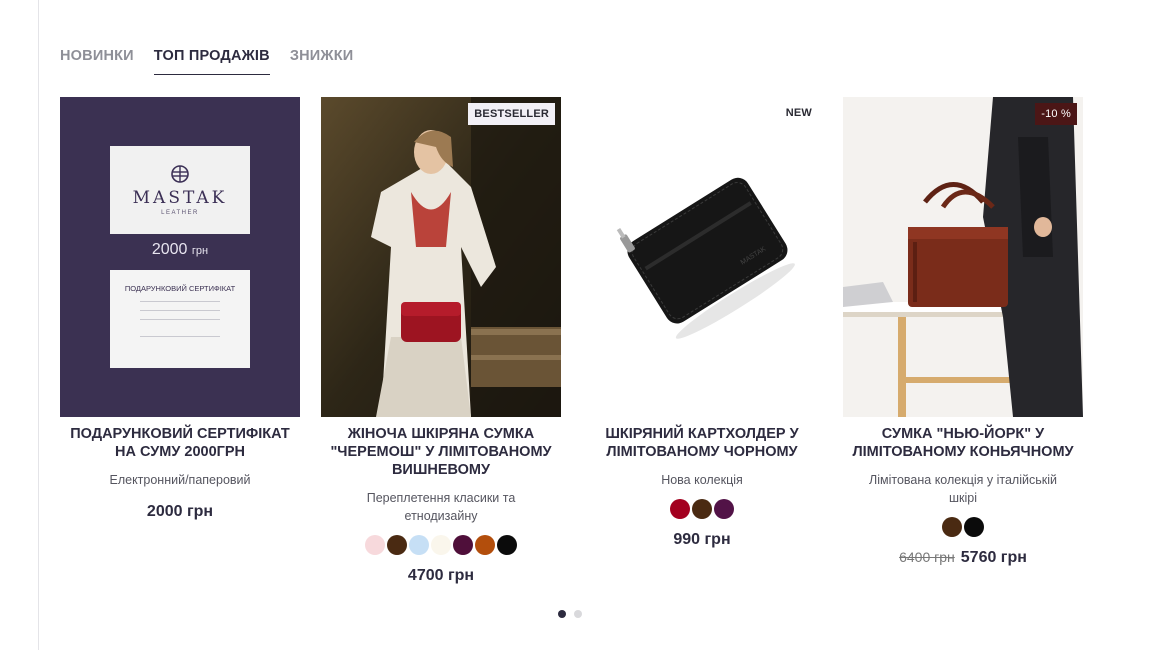  What do you see at coordinates (419, 545) in the screenshot?
I see `color-swatch-light-blue` at bounding box center [419, 545].